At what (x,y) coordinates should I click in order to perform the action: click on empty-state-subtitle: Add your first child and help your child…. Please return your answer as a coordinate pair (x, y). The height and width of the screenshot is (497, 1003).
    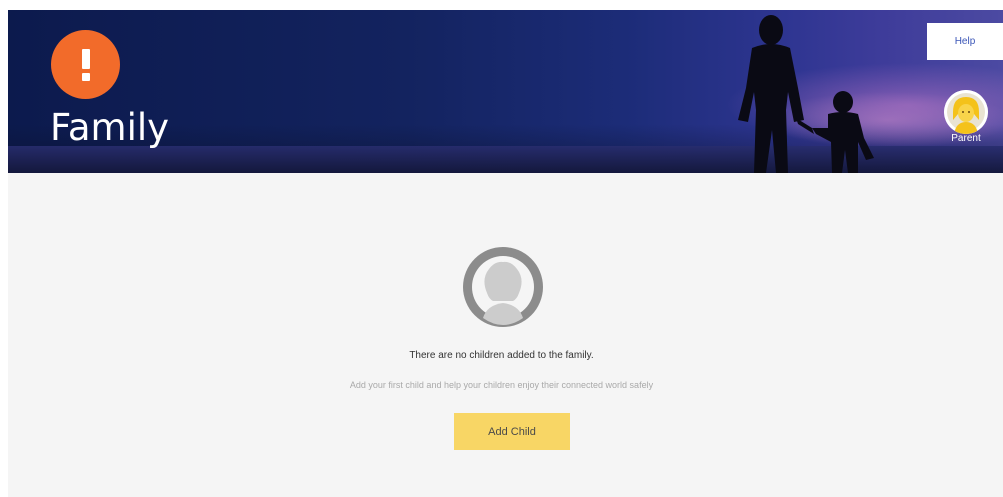
    Looking at the image, I should click on (501, 385).